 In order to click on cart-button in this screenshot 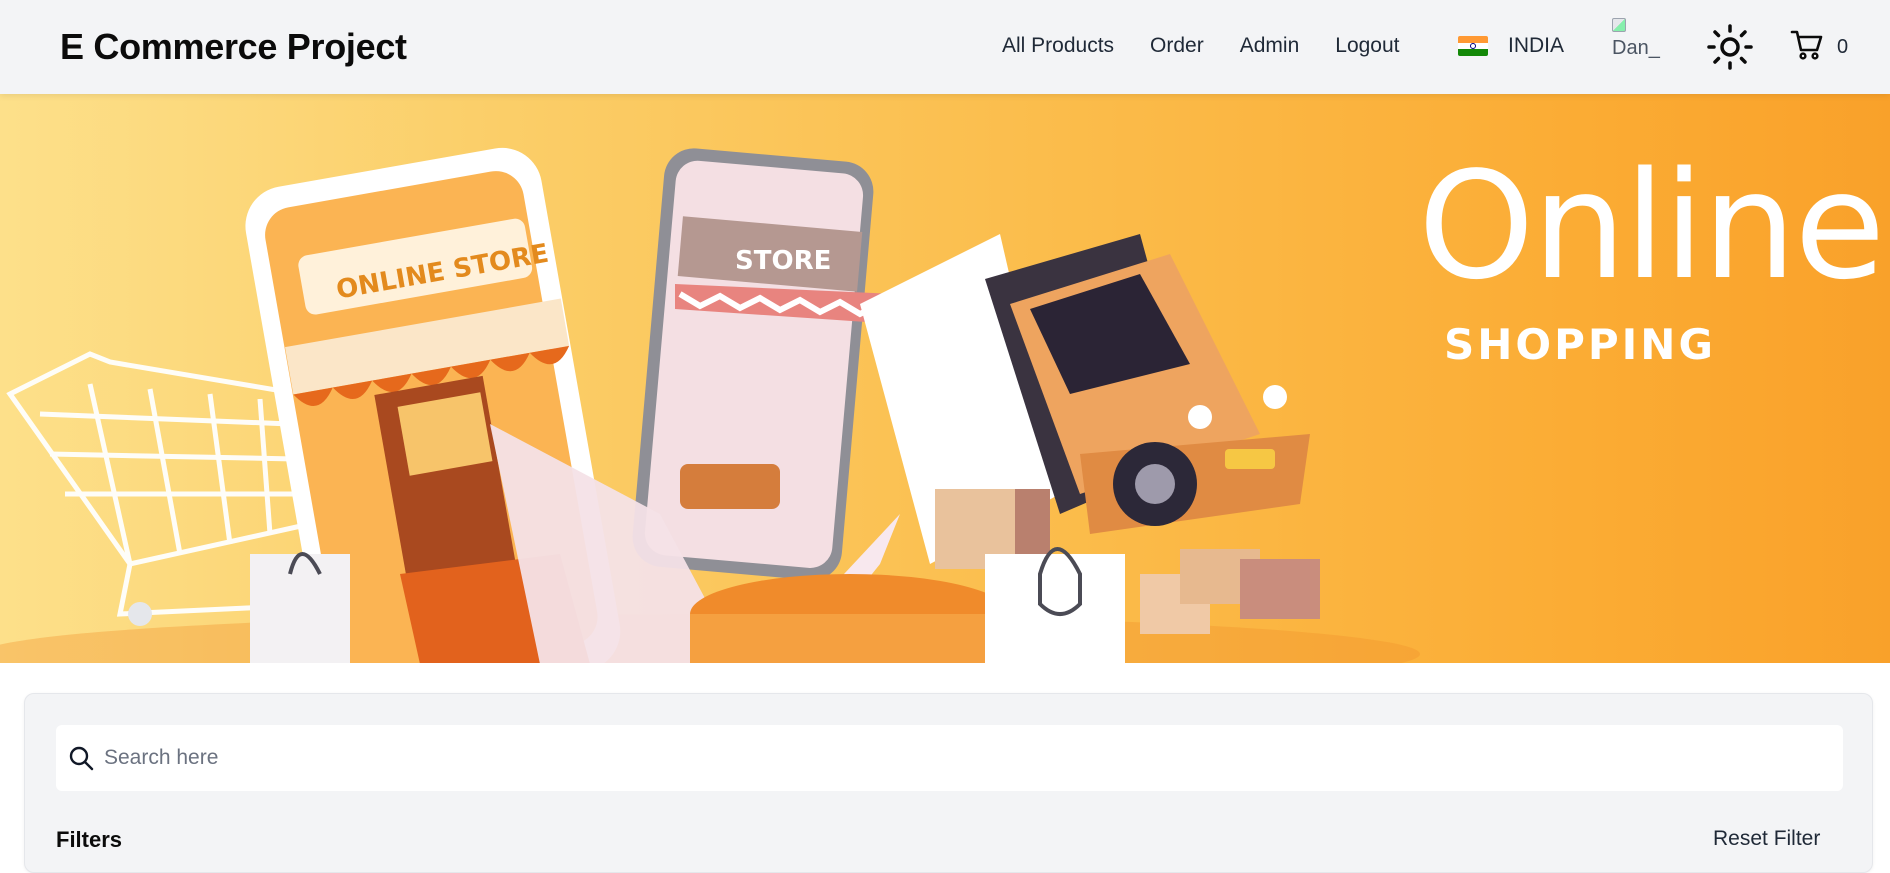, I will do `click(1807, 45)`.